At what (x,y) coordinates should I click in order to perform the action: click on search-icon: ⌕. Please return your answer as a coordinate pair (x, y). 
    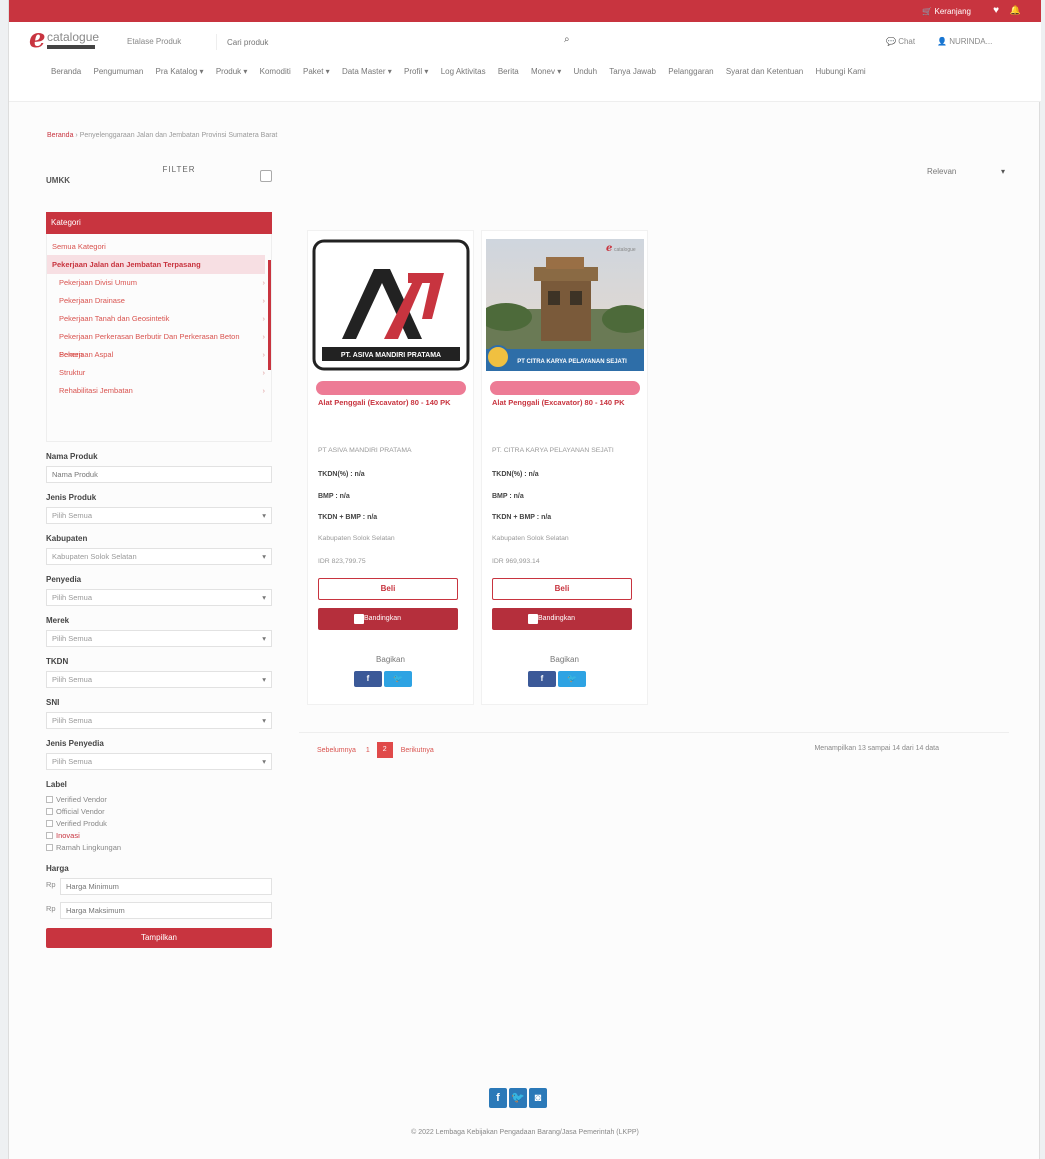
    Looking at the image, I should click on (567, 39).